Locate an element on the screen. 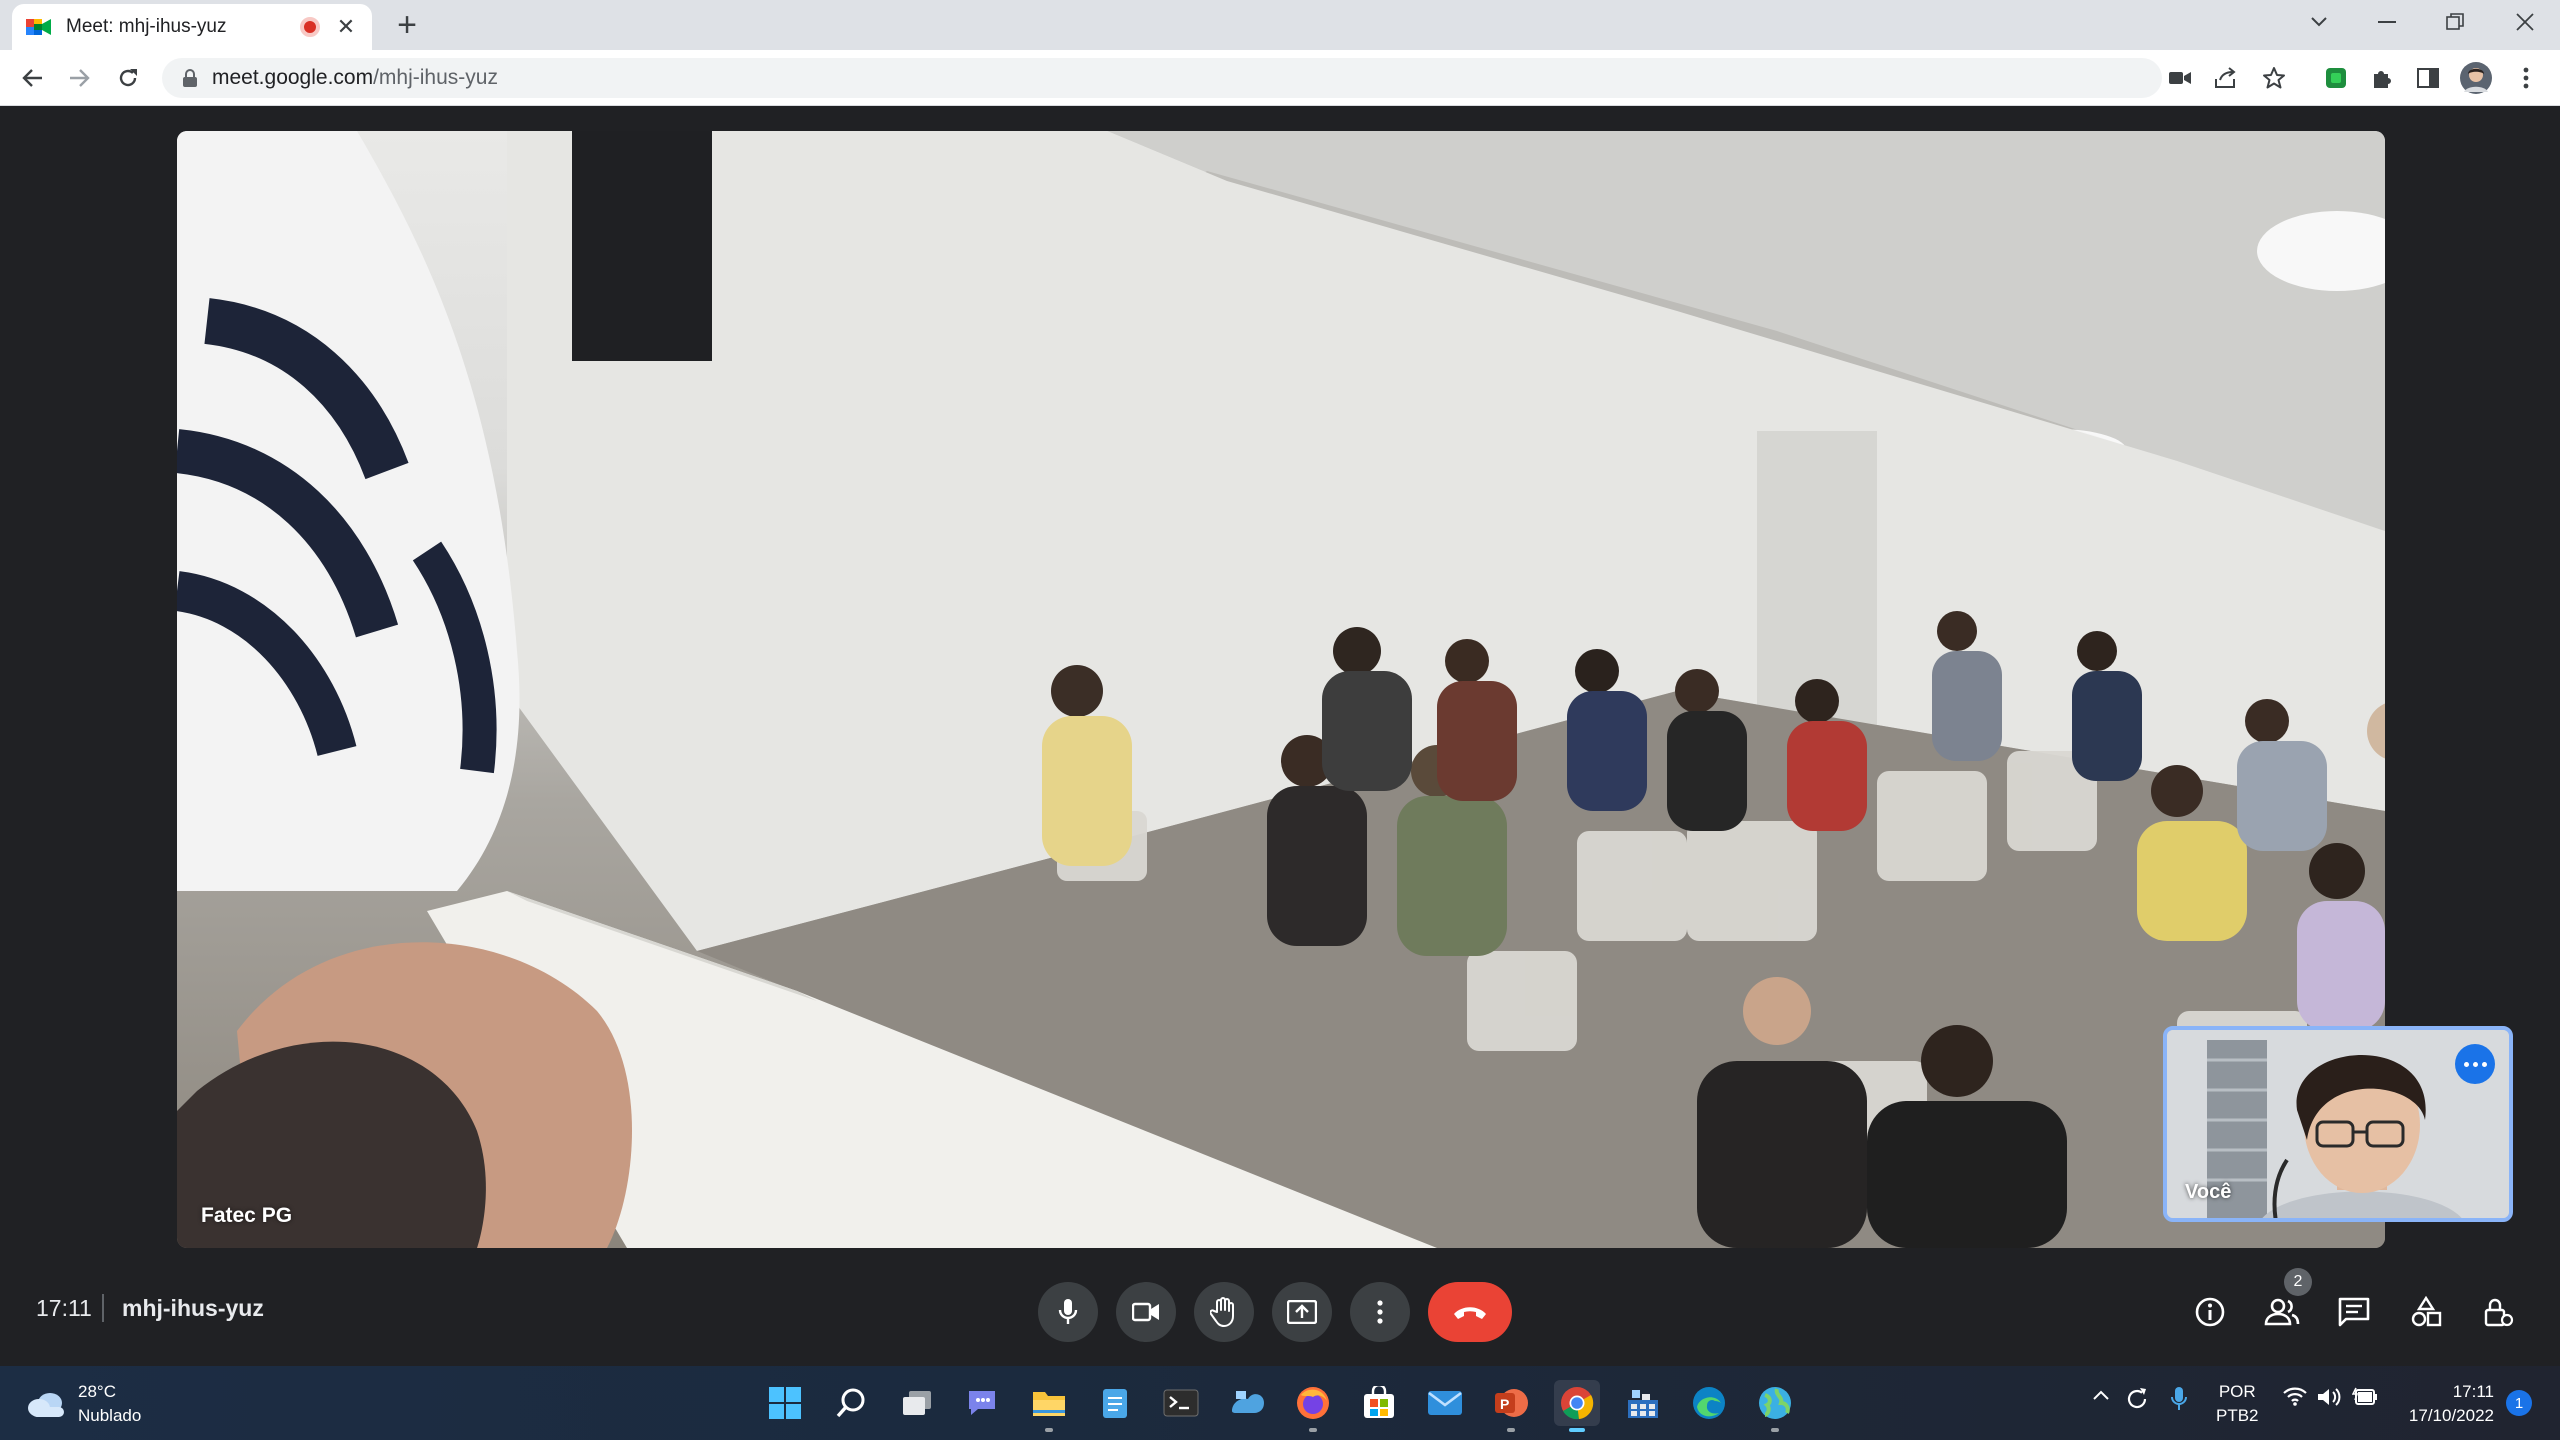 The image size is (2560, 1440). system-time: 17:11 is located at coordinates (2473, 1391).